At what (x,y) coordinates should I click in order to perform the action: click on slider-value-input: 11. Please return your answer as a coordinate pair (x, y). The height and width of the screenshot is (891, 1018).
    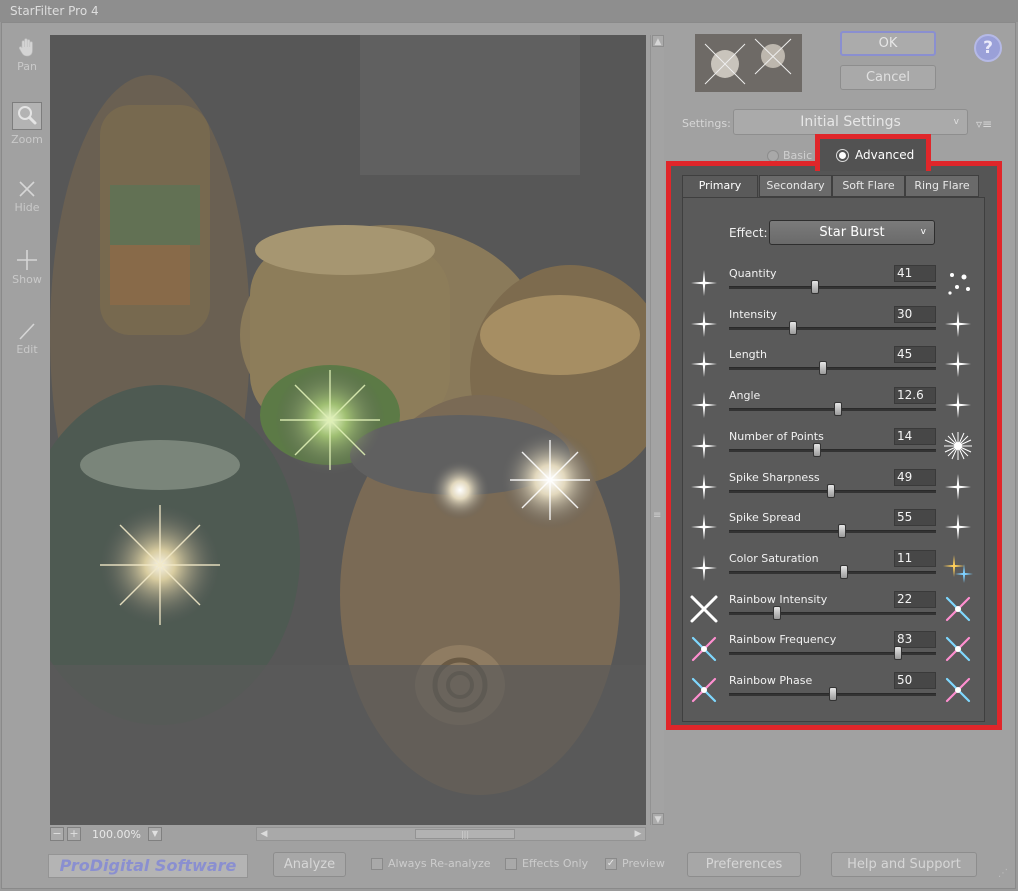
    Looking at the image, I should click on (915, 558).